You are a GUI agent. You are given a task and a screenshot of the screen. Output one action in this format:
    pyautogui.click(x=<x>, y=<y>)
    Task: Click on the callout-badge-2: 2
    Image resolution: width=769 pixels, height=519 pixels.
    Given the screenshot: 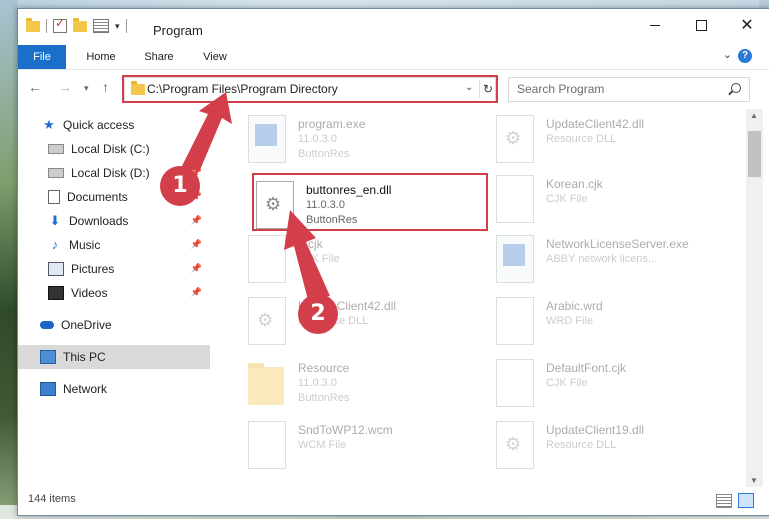 What is the action you would take?
    pyautogui.click(x=318, y=314)
    